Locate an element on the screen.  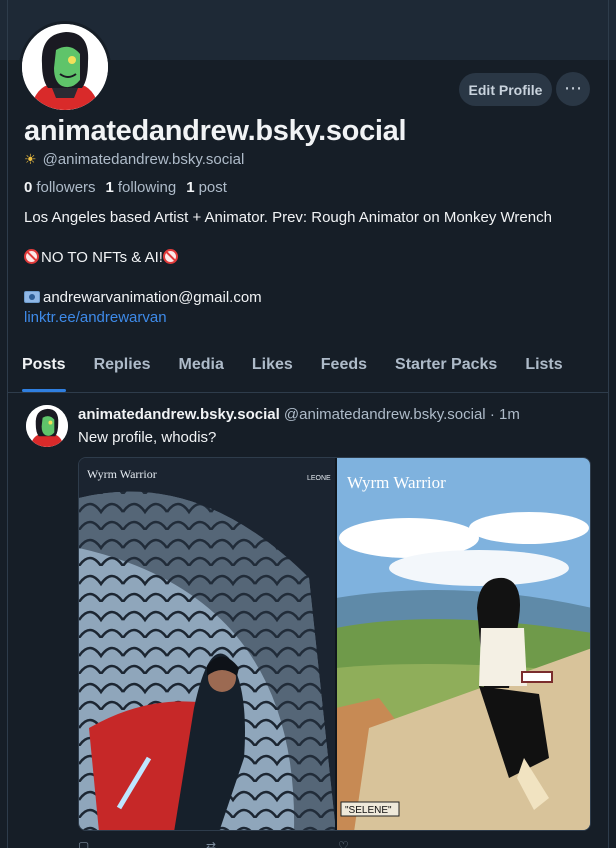
left-title: Wyrm Warrior is located at coordinates (122, 474).